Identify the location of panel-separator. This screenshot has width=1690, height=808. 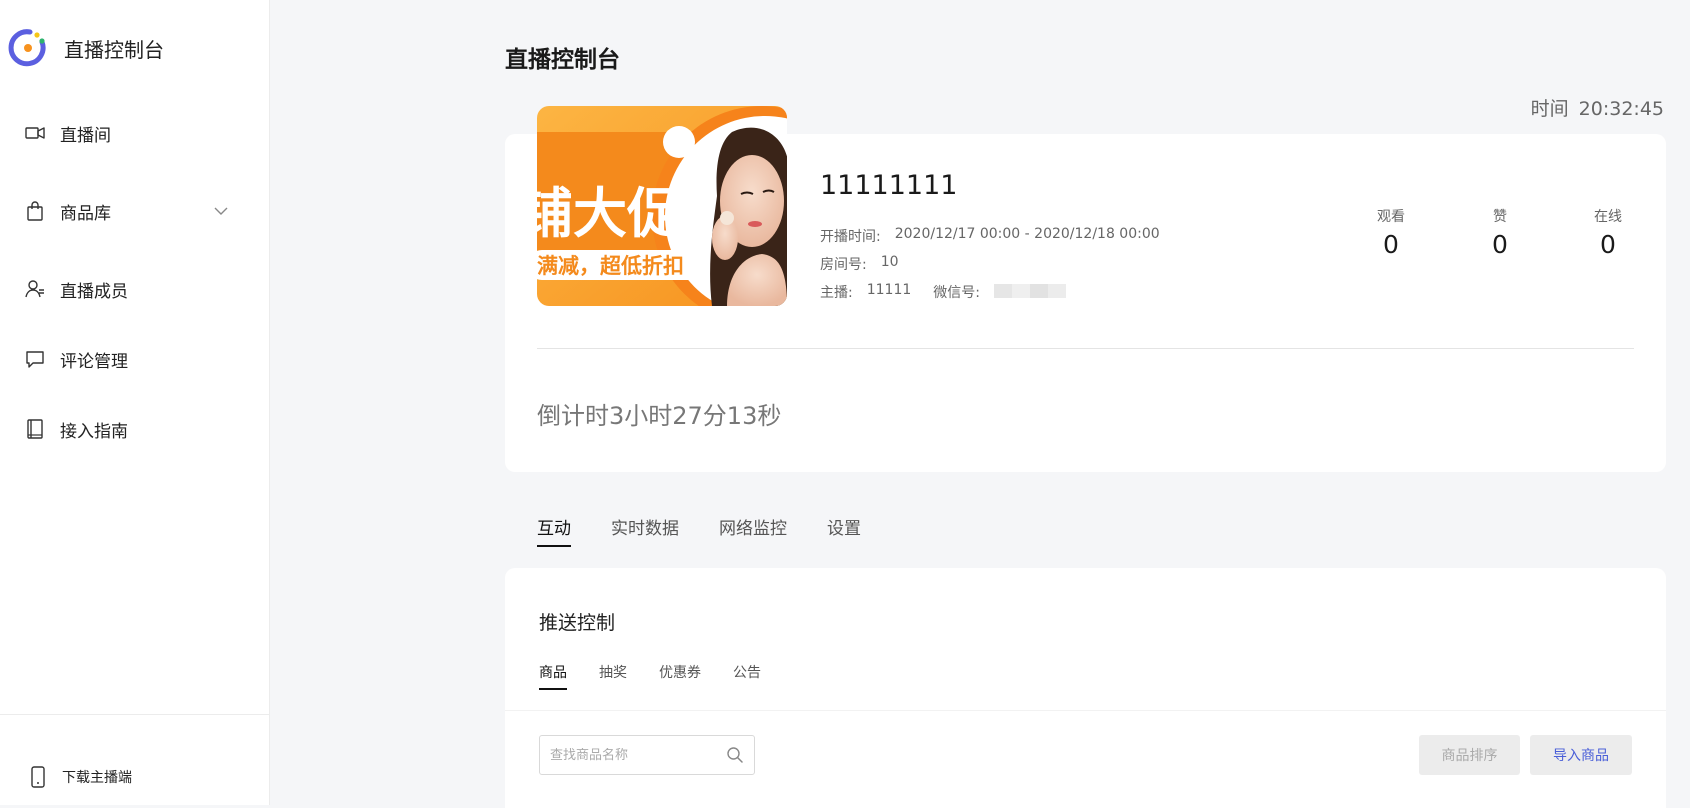
(1085, 710).